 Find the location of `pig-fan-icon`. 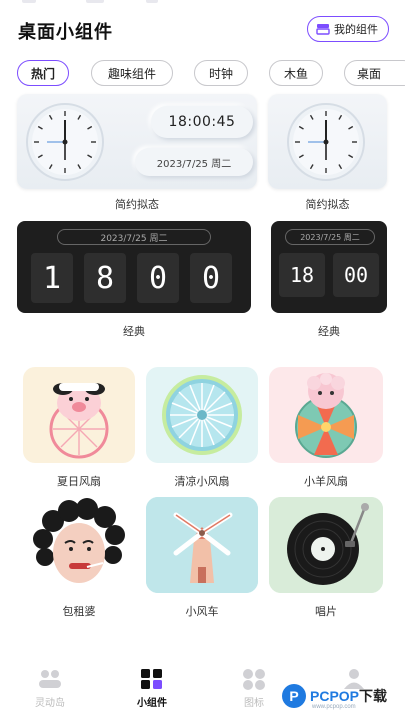

pig-fan-icon is located at coordinates (79, 421).